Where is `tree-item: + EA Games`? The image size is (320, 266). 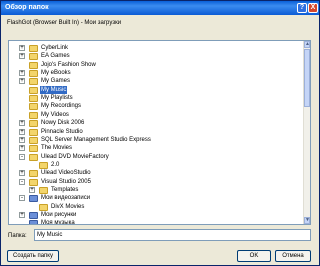 tree-item: + EA Games is located at coordinates (156, 56).